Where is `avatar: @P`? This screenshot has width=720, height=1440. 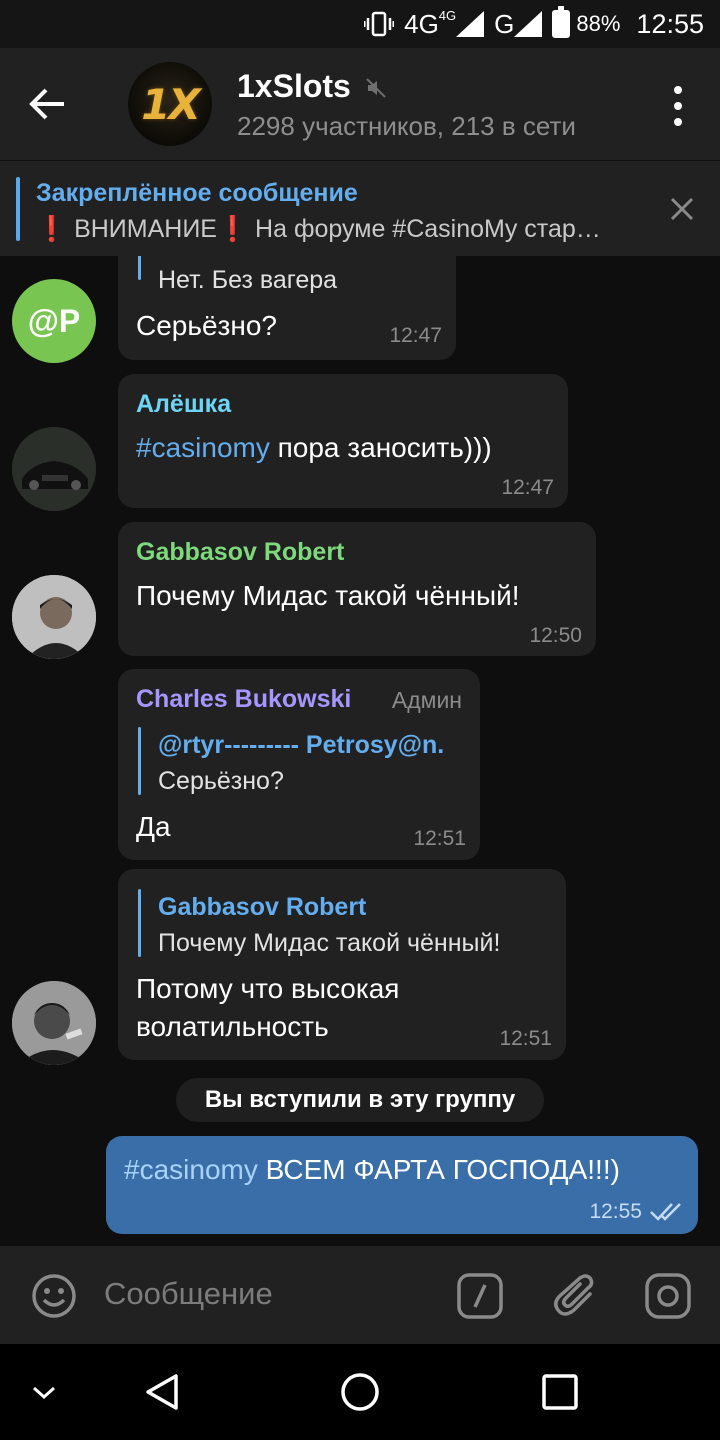
avatar: @P is located at coordinates (54, 321).